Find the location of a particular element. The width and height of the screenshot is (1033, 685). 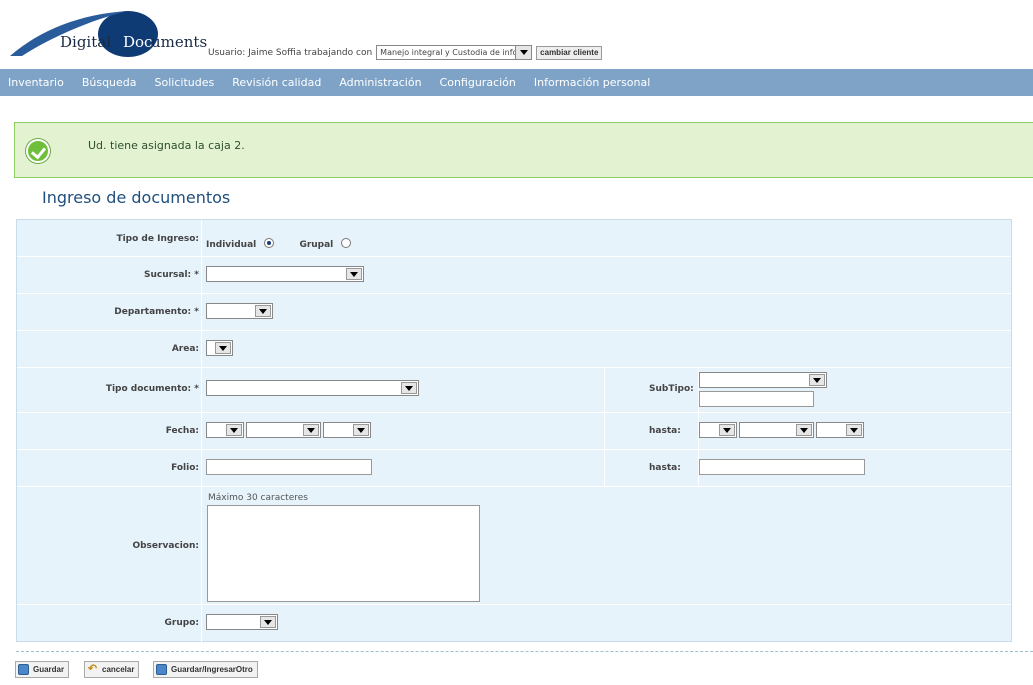

row-departamento: Departamento: * is located at coordinates (514, 312).